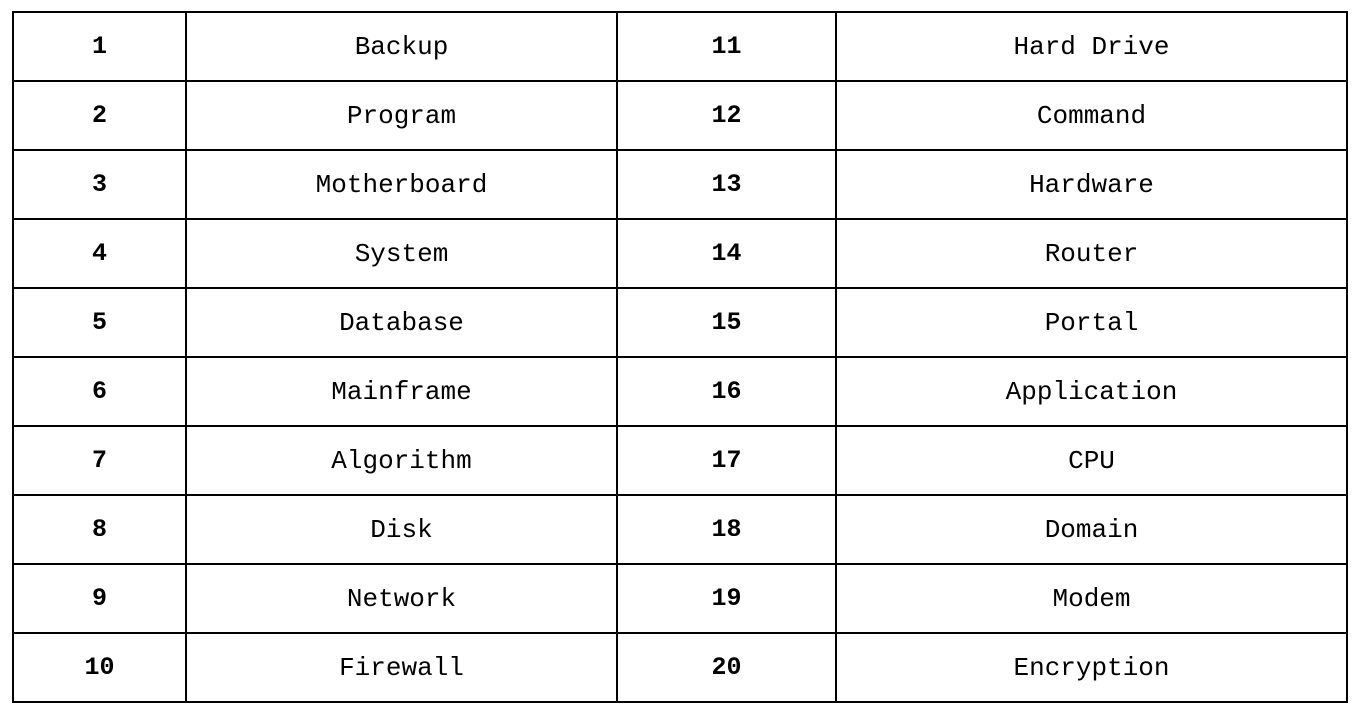 The width and height of the screenshot is (1360, 716). I want to click on row-number-right: 11, so click(726, 46).